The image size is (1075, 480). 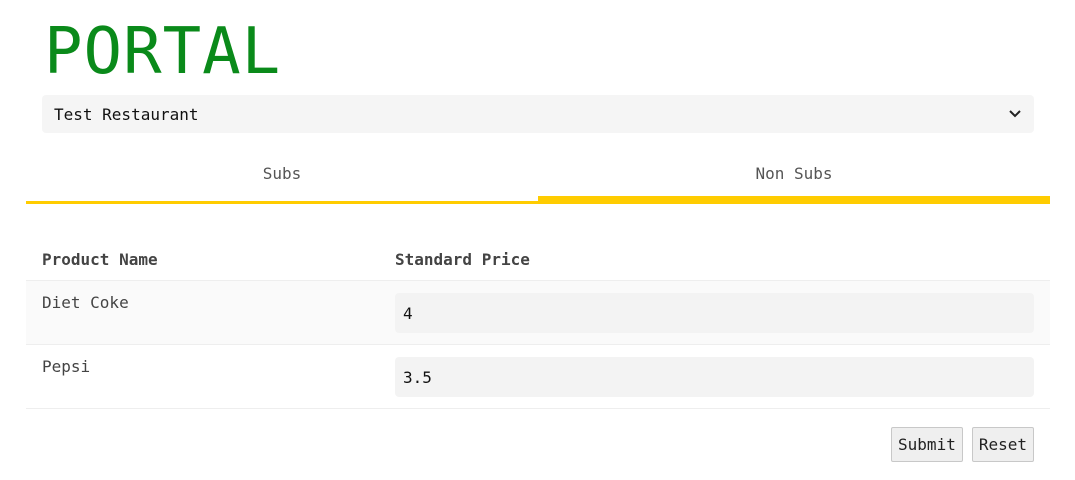 What do you see at coordinates (1015, 114) in the screenshot?
I see `chevron-down-icon` at bounding box center [1015, 114].